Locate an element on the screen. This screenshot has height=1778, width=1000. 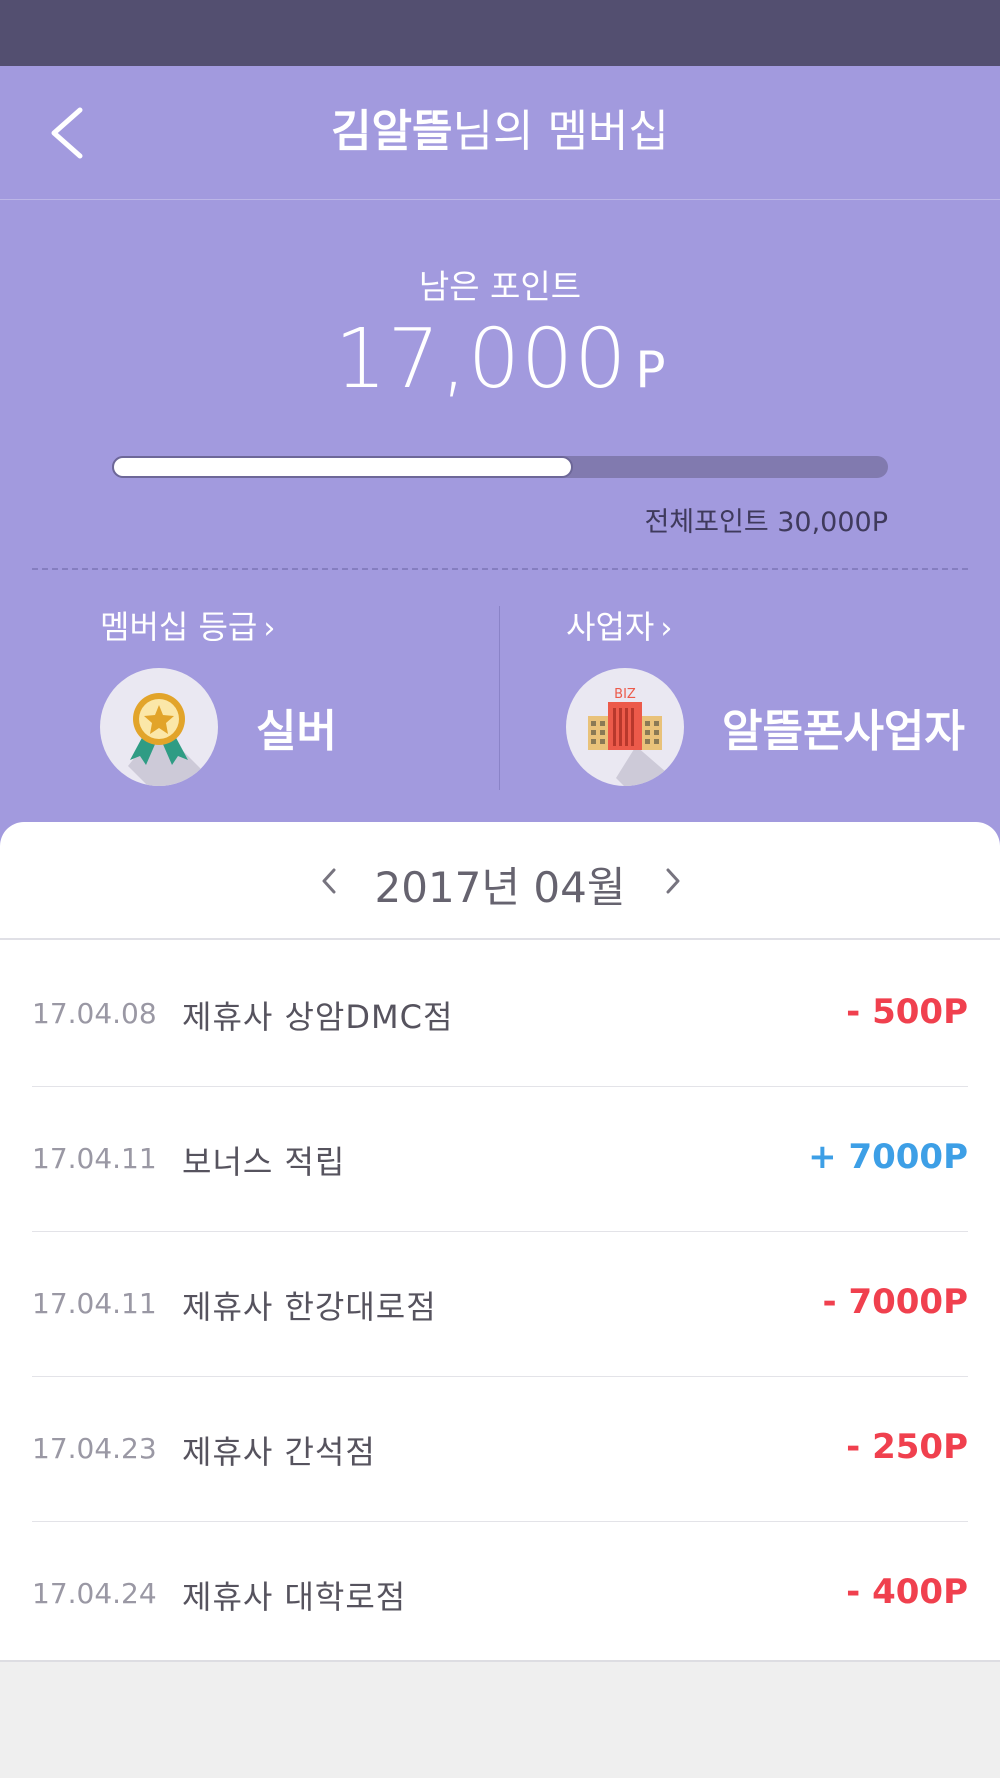
transaction-date: 17.04.24 is located at coordinates (94, 1593).